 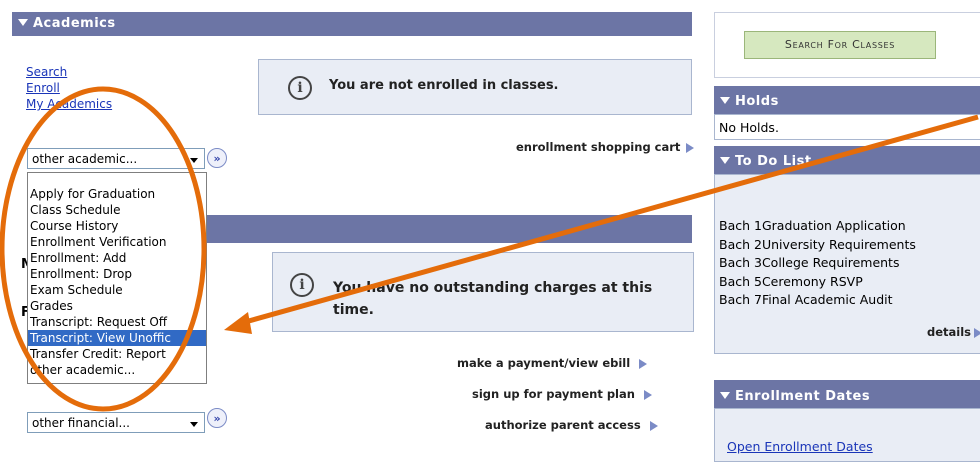 What do you see at coordinates (103, 249) in the screenshot?
I see `annotation-circle` at bounding box center [103, 249].